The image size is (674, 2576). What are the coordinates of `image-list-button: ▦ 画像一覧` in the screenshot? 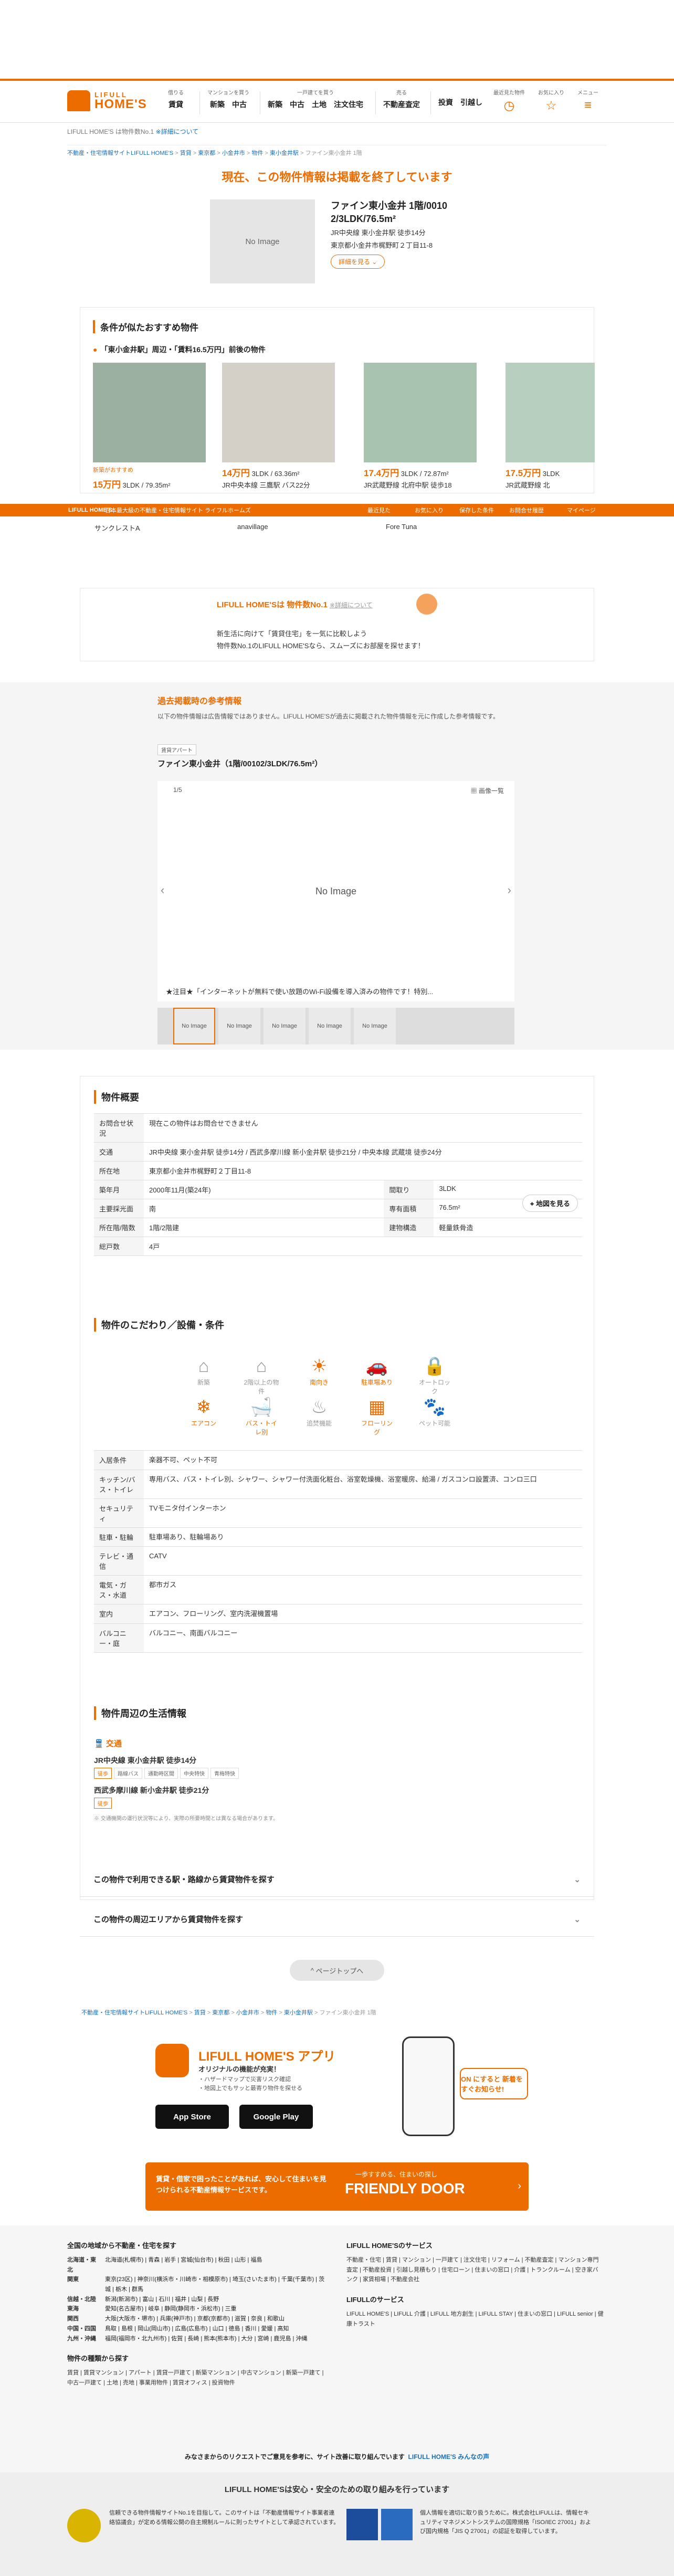 It's located at (488, 790).